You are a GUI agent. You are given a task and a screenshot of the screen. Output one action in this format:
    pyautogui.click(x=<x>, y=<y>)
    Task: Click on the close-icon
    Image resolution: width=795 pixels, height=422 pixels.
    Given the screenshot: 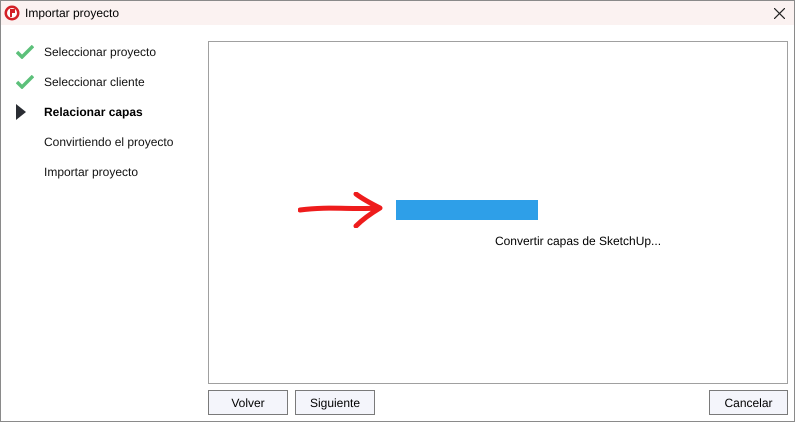 What is the action you would take?
    pyautogui.click(x=779, y=13)
    